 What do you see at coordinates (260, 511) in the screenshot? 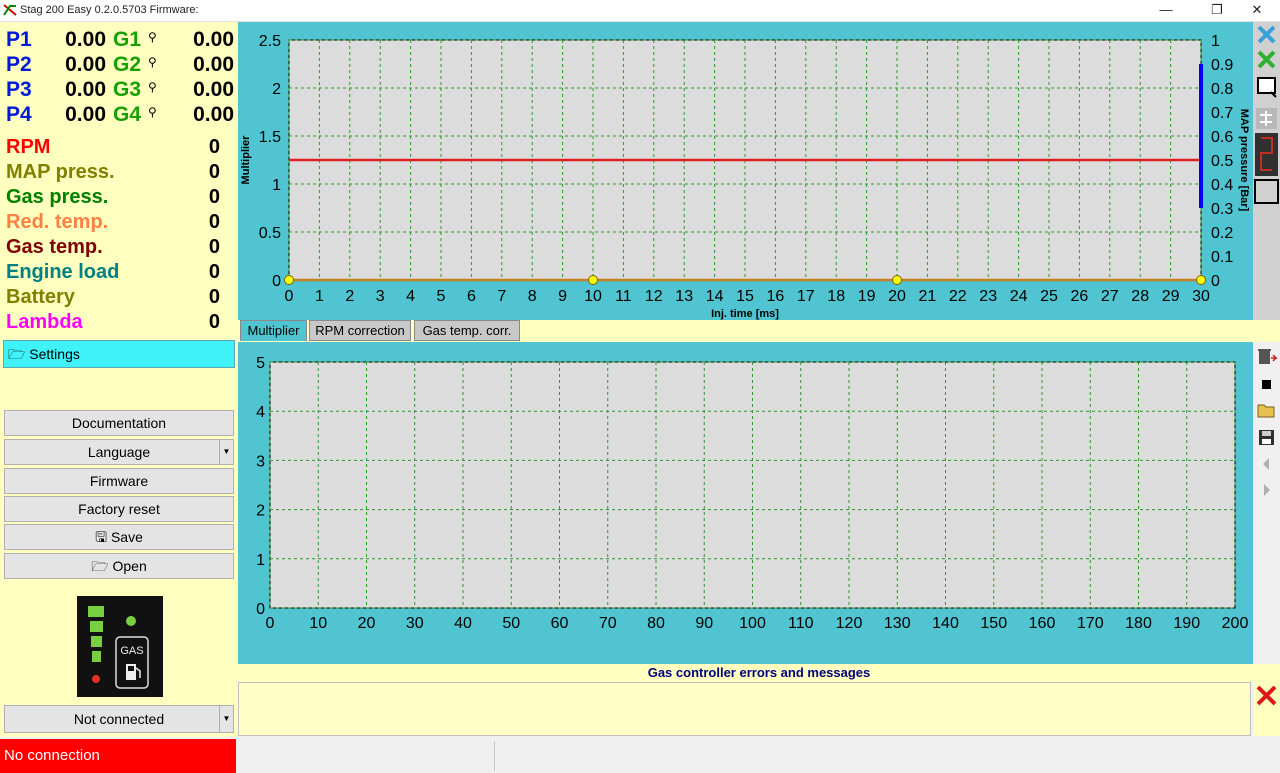
I see `y-tick-label: 2` at bounding box center [260, 511].